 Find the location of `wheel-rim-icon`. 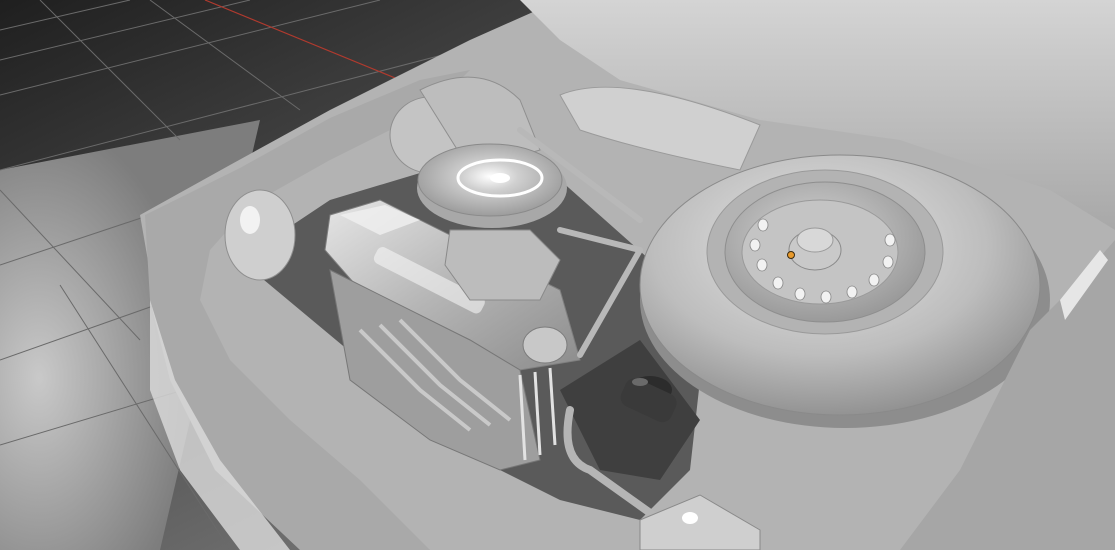

wheel-rim-icon is located at coordinates (825, 252).